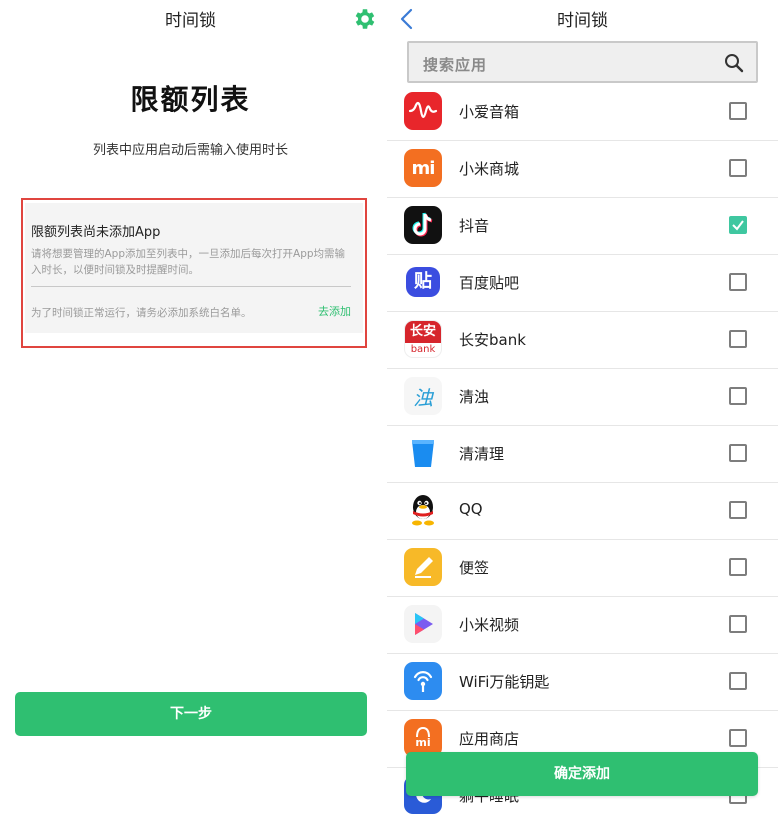  Describe the element at coordinates (423, 567) in the screenshot. I see `notes-pencil-icon` at that location.